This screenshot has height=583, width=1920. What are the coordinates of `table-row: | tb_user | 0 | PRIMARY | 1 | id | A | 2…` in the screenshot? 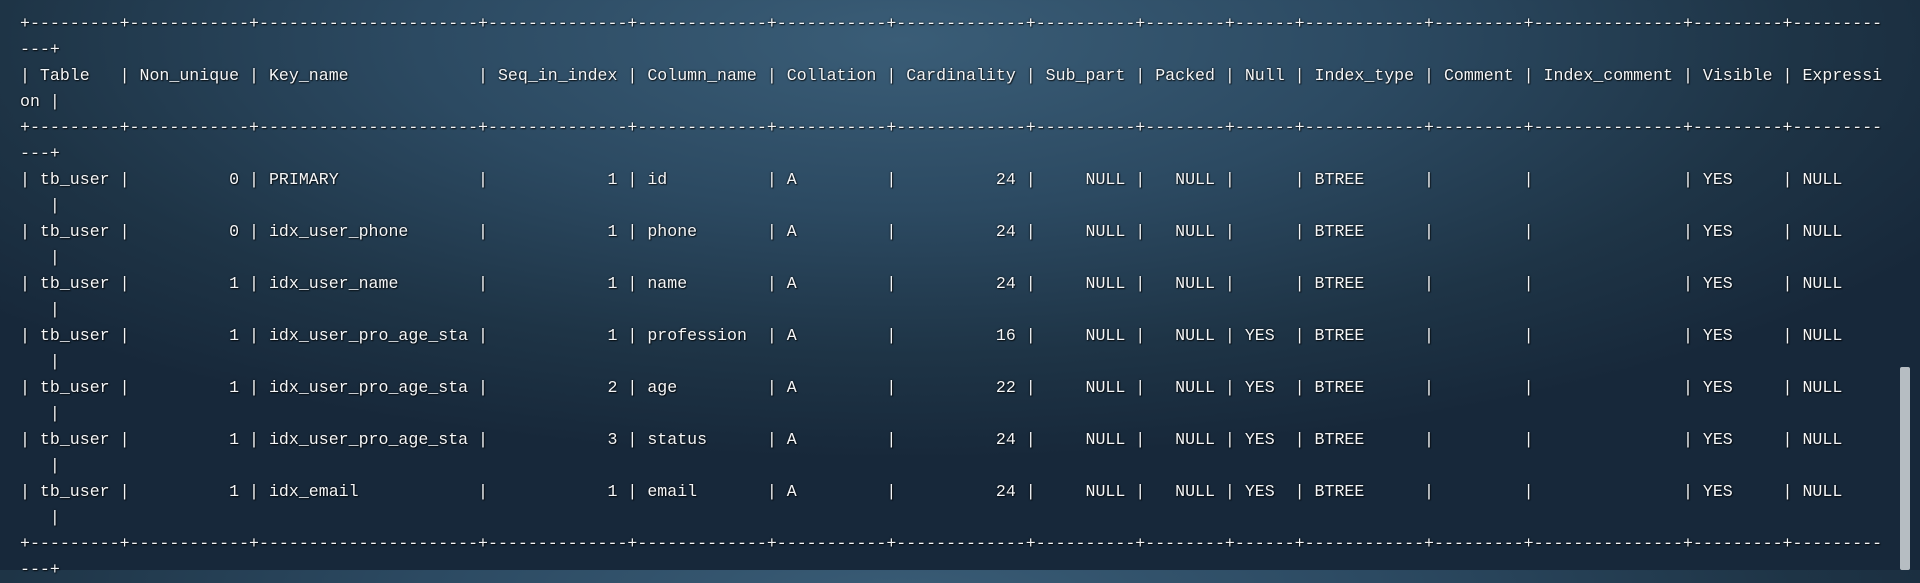 It's located at (951, 179).